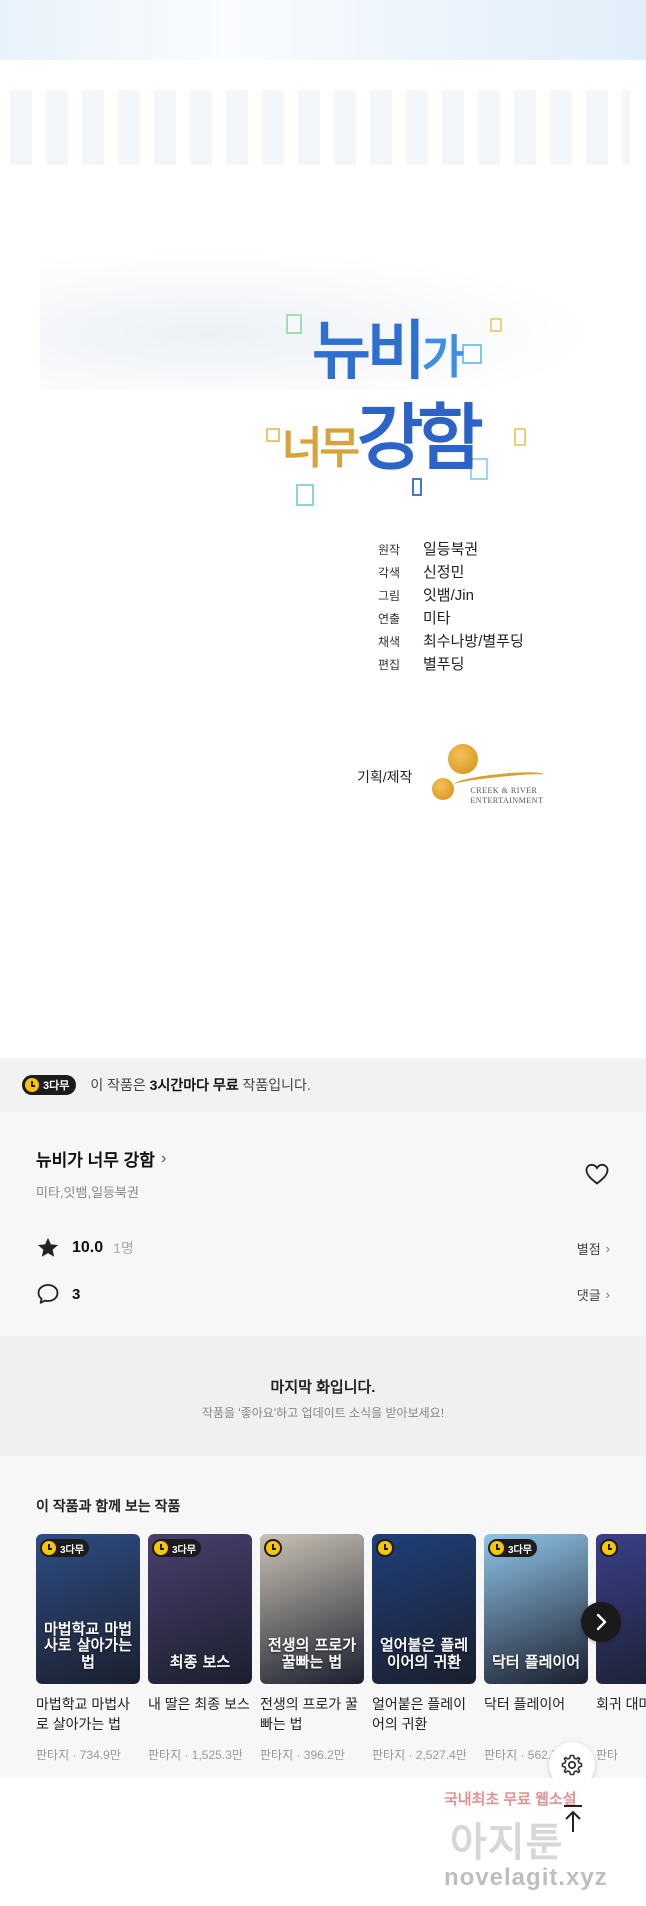 The width and height of the screenshot is (646, 1906). What do you see at coordinates (426, 595) in the screenshot?
I see `credit-row: 그림 잇뱀/Jin` at bounding box center [426, 595].